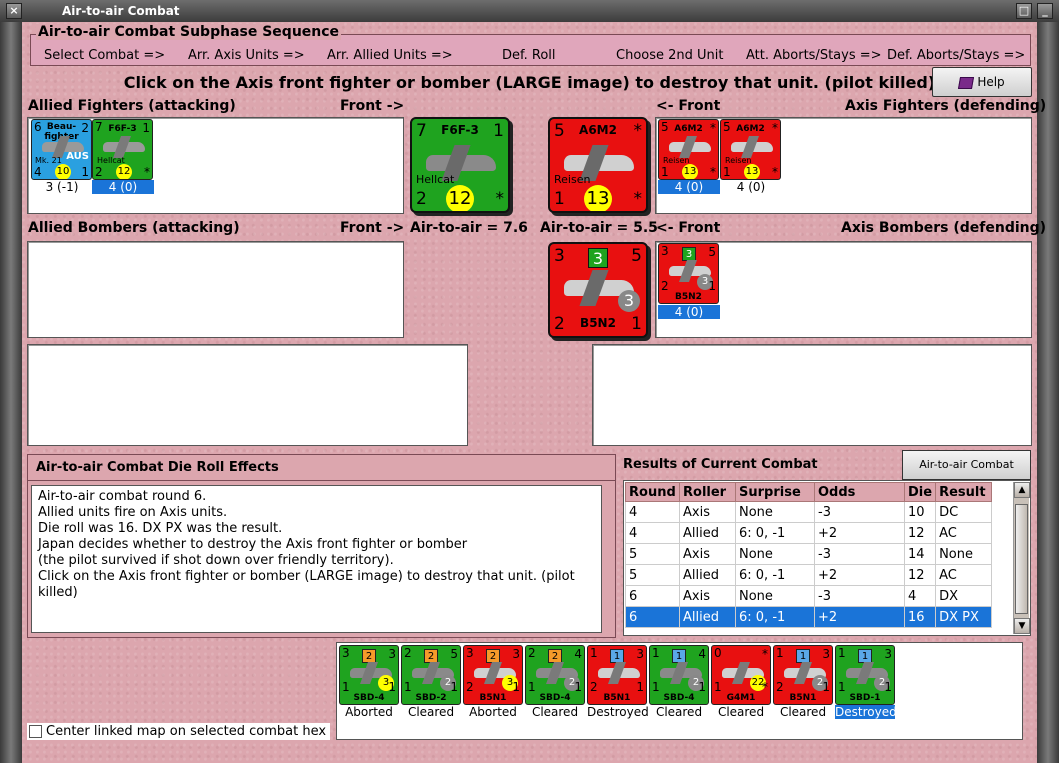 Image resolution: width=1059 pixels, height=763 pixels. Describe the element at coordinates (809, 617) in the screenshot. I see `table-row-selected: 6 Allied 6: 0, -1 +2 16 DX PX` at that location.